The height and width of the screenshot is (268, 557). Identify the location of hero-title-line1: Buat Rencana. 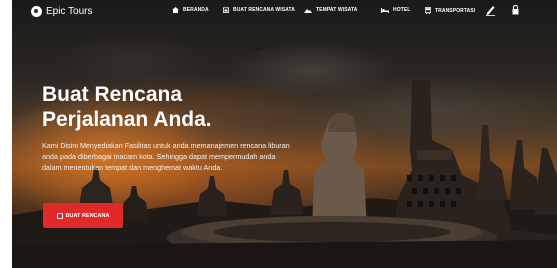
(112, 94).